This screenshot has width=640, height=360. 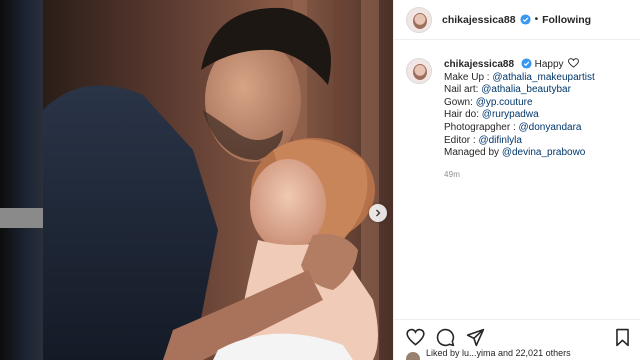 I want to click on caption-label: Photograpgher :, so click(x=481, y=127).